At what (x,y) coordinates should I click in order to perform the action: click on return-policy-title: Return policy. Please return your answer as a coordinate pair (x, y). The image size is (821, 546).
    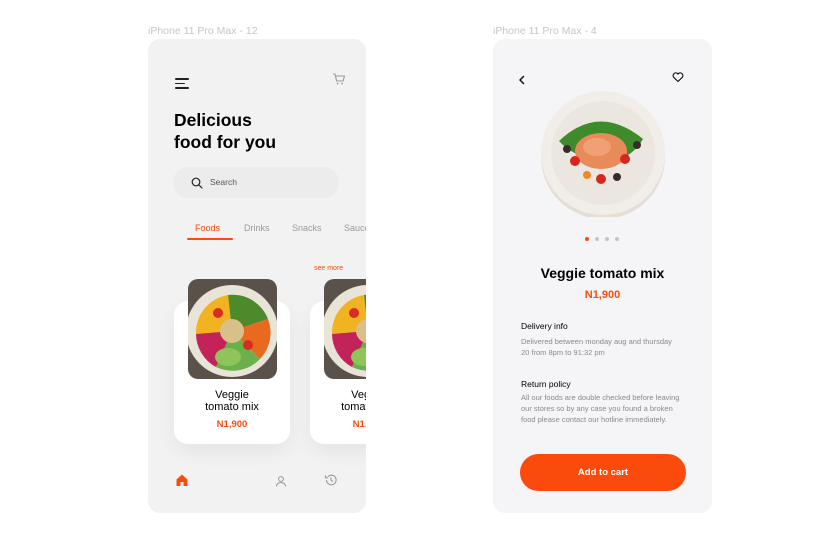
    Looking at the image, I should click on (546, 384).